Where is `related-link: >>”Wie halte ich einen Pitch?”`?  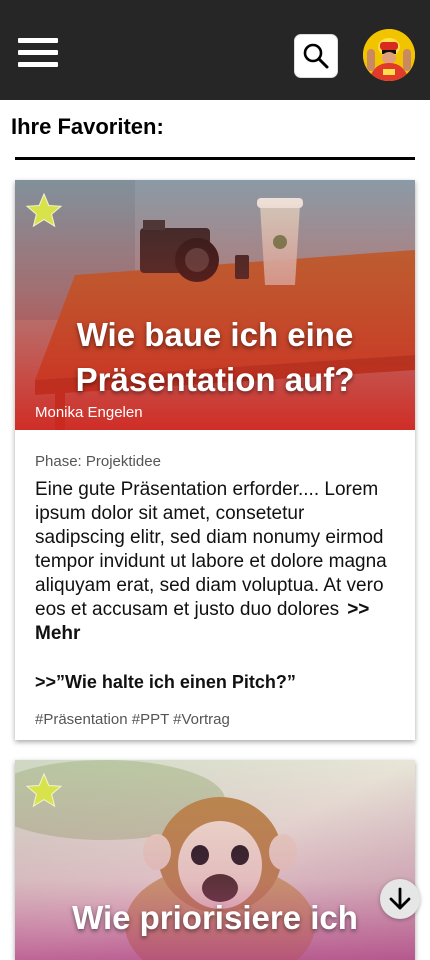 related-link: >>”Wie halte ich einen Pitch?” is located at coordinates (215, 682).